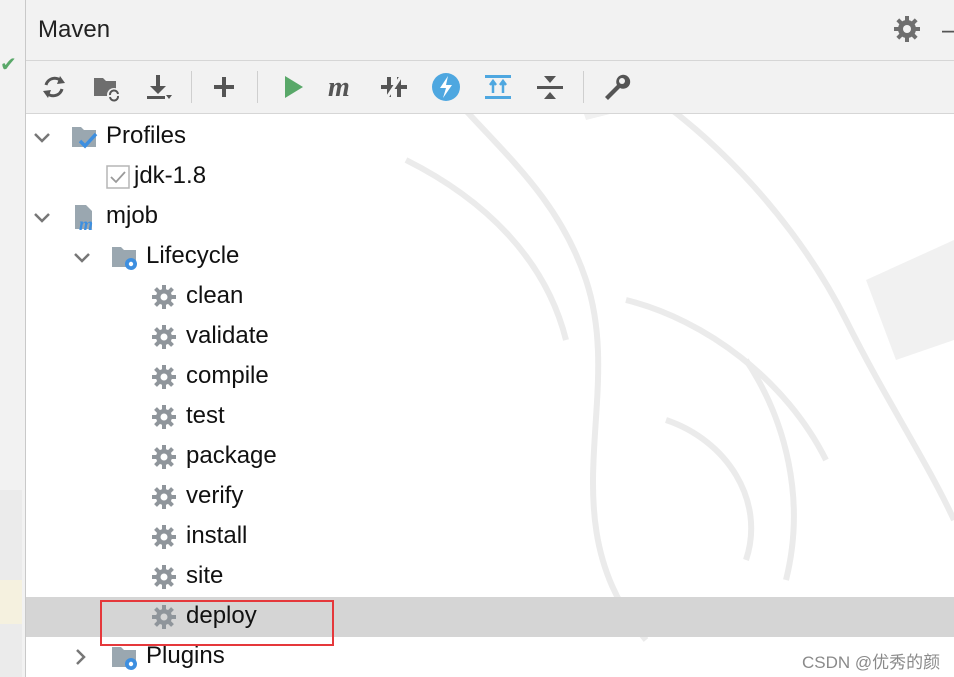 The width and height of the screenshot is (954, 677). Describe the element at coordinates (205, 575) in the screenshot. I see `goal-label: site` at that location.